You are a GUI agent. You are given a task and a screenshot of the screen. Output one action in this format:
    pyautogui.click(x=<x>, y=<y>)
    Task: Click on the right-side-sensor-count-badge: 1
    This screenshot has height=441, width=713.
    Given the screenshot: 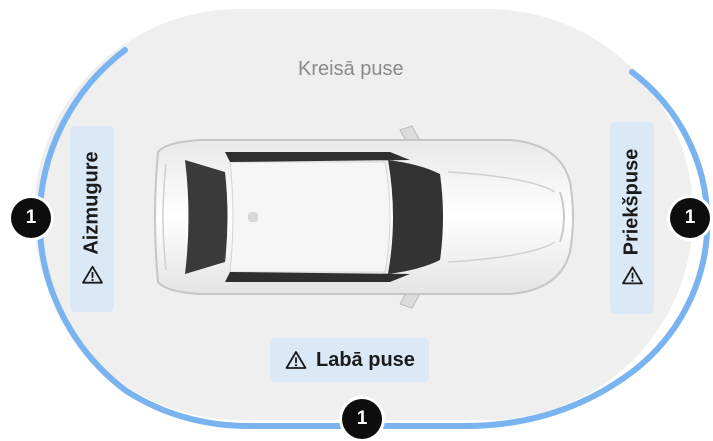 What is the action you would take?
    pyautogui.click(x=362, y=419)
    